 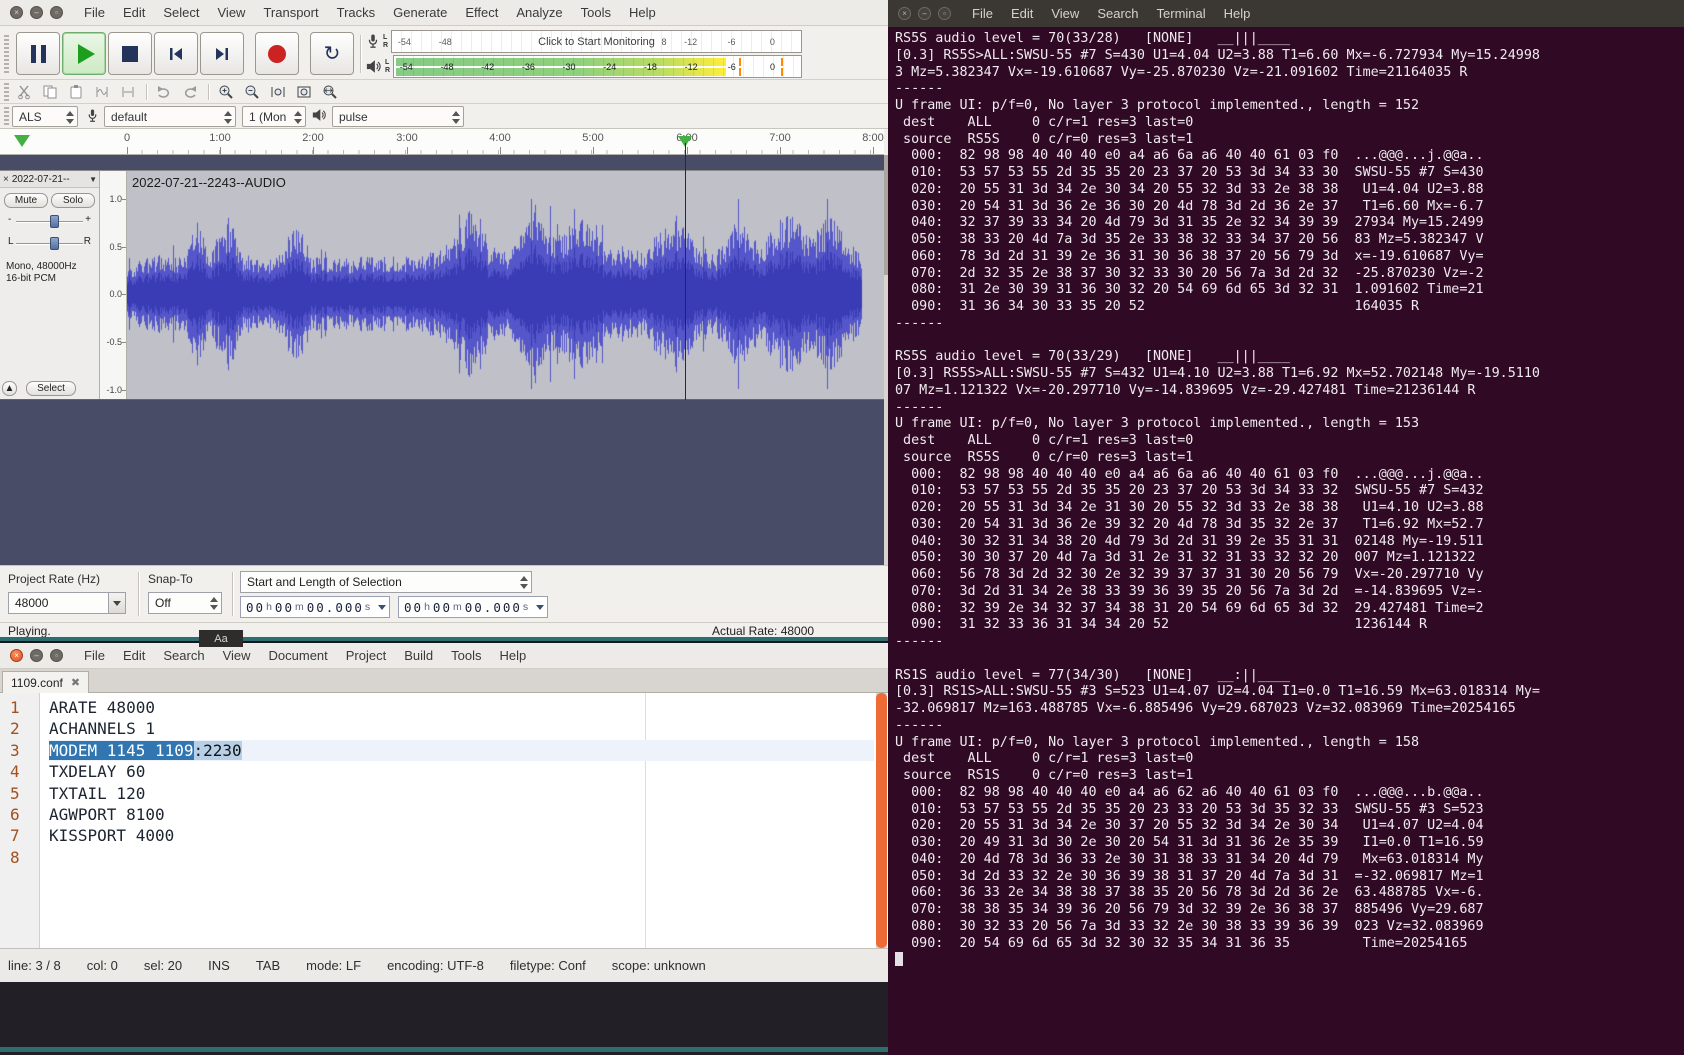 What do you see at coordinates (1181, 13) in the screenshot?
I see `terminal-menu-terminal: Terminal` at bounding box center [1181, 13].